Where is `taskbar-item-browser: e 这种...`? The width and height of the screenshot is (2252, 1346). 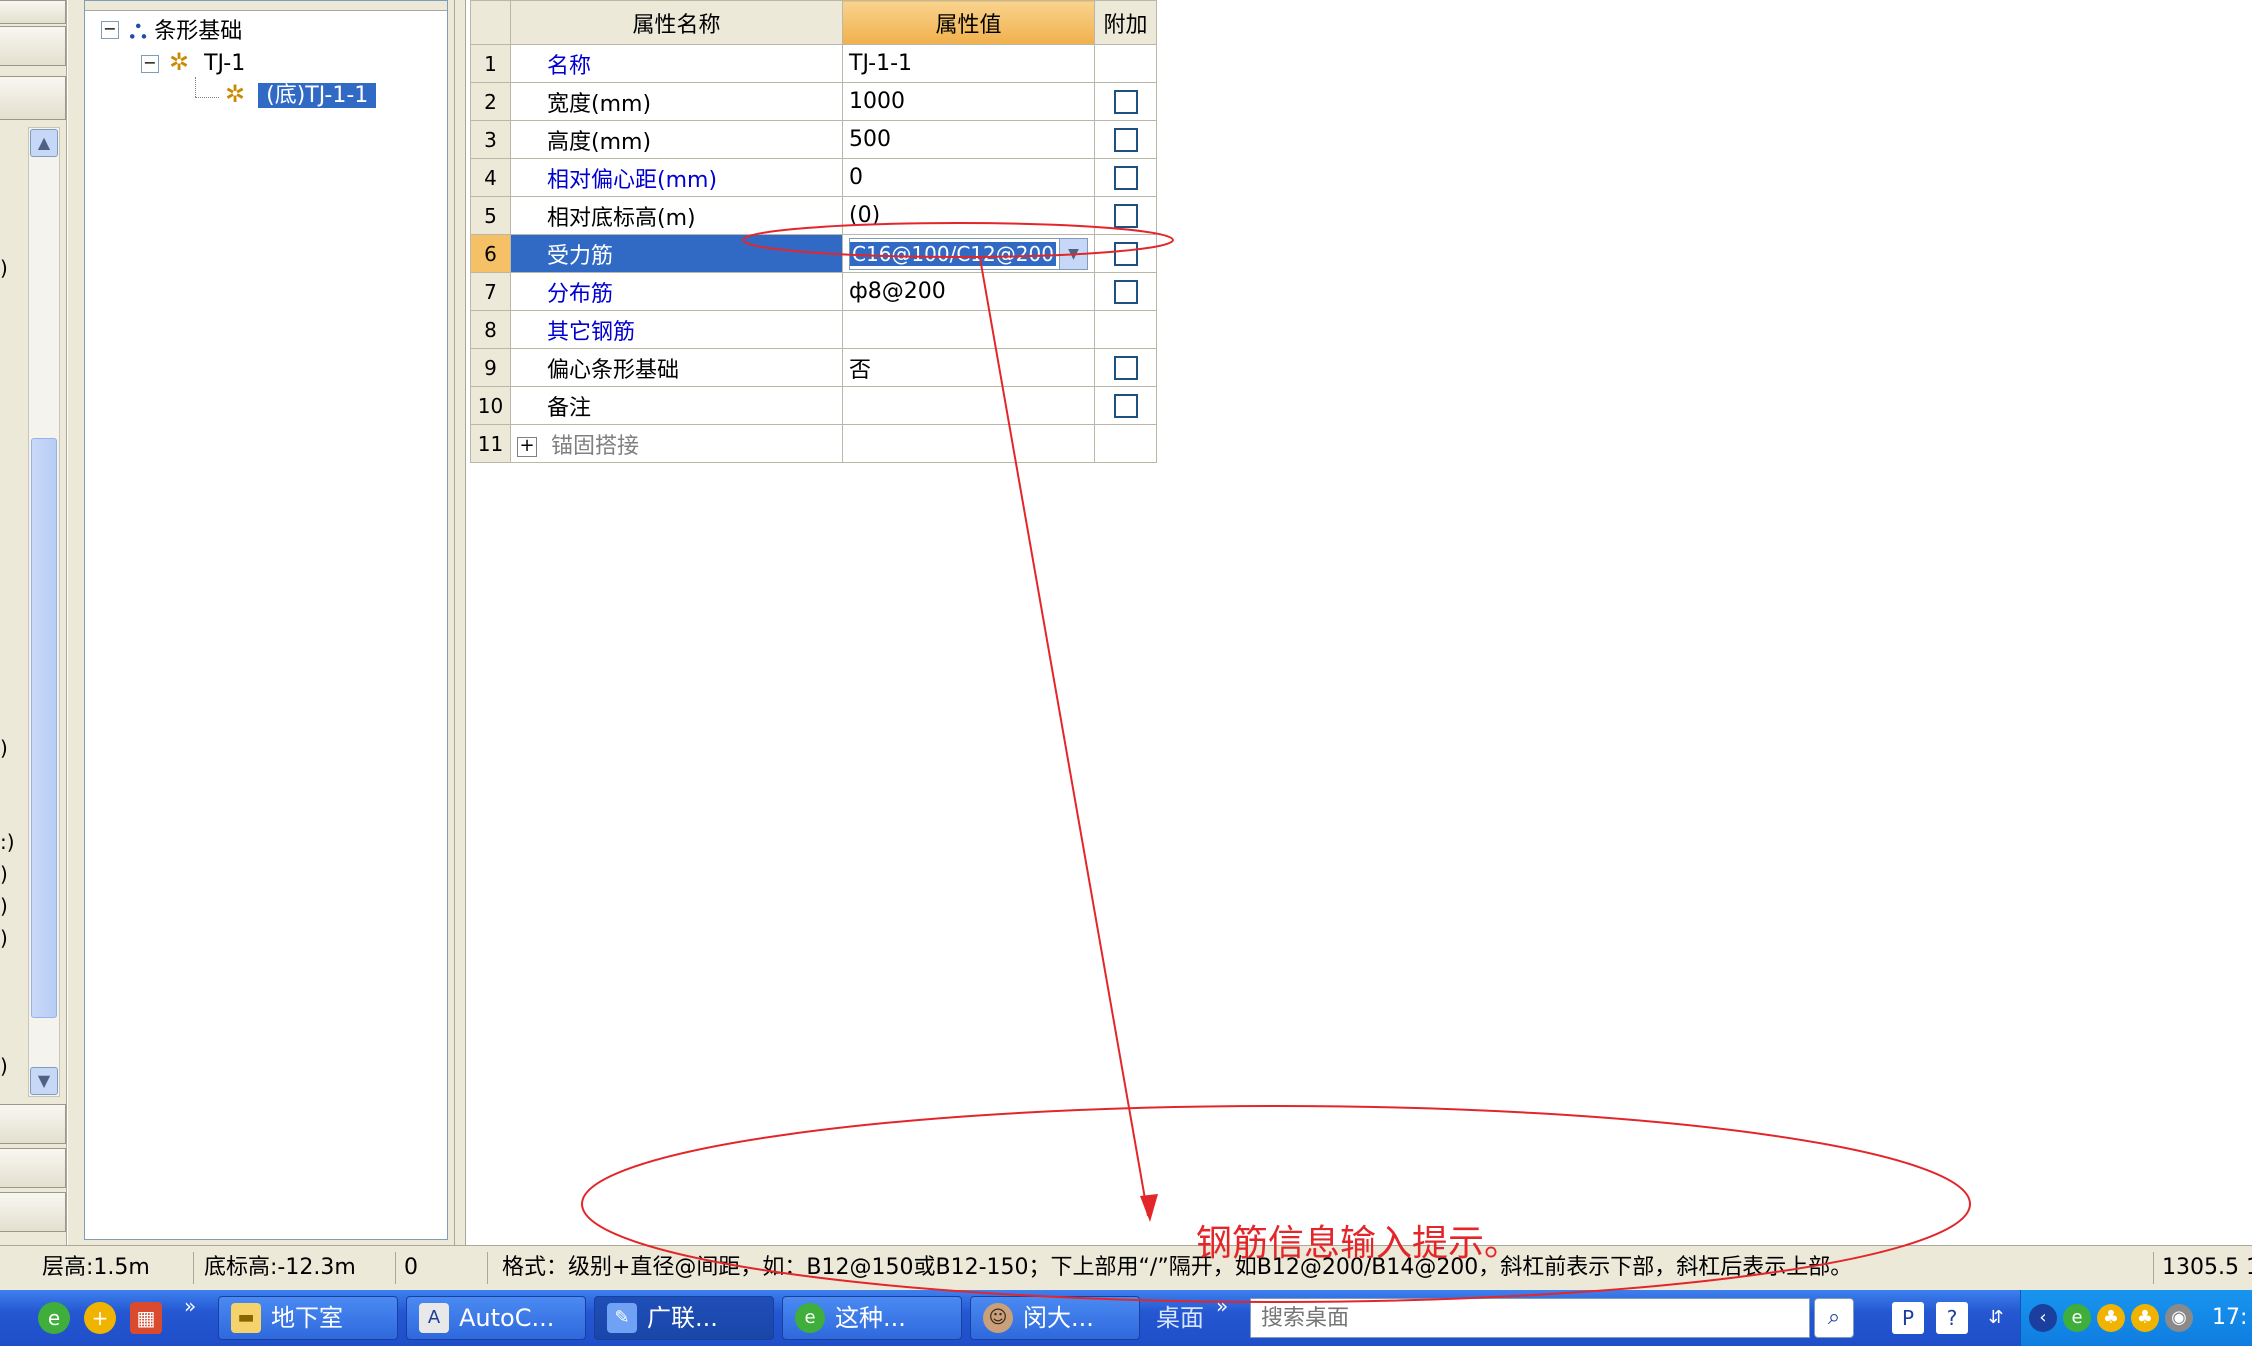
taskbar-item-browser: e 这种... is located at coordinates (872, 1318).